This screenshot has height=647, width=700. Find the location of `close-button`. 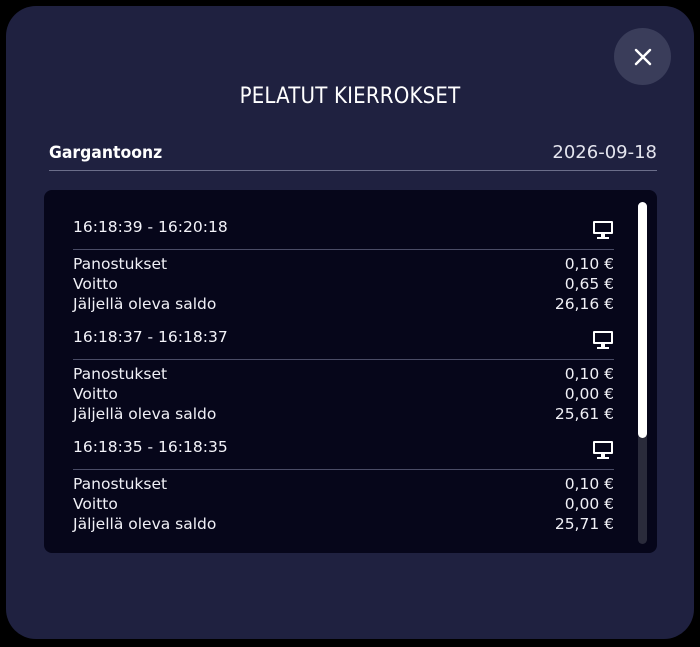

close-button is located at coordinates (642, 56).